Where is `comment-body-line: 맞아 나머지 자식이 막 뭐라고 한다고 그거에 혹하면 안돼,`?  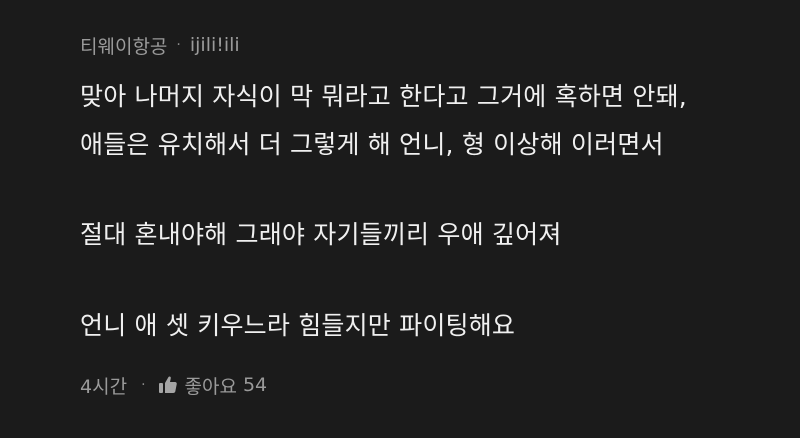
comment-body-line: 맞아 나머지 자식이 막 뭐라고 한다고 그거에 혹하면 안돼, is located at coordinates (383, 96).